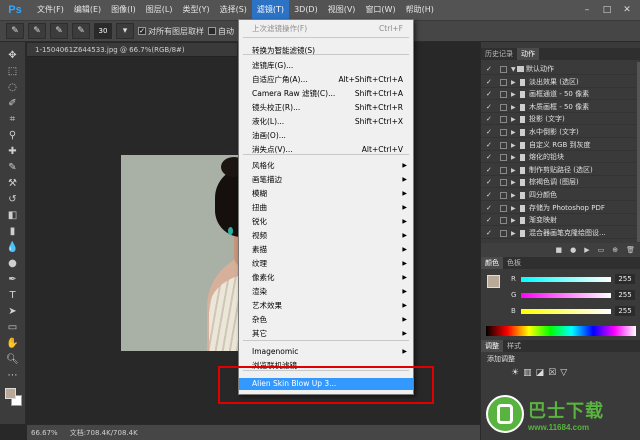  What do you see at coordinates (13, 343) in the screenshot?
I see `hand-tool-icon: ✋` at bounding box center [13, 343].